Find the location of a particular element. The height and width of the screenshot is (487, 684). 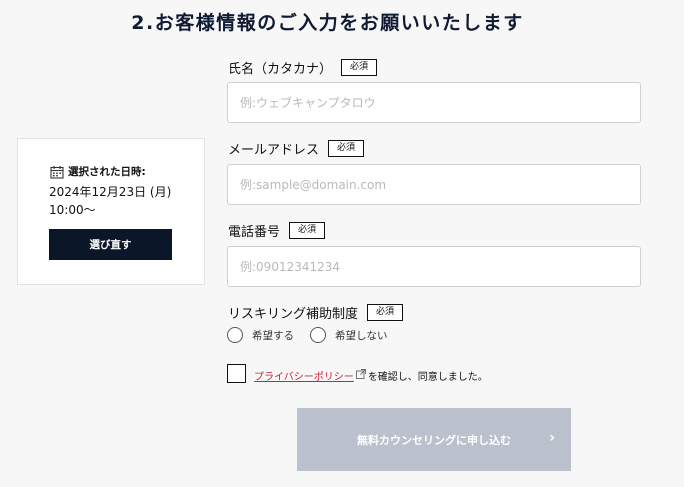

slot-time: 10:00〜 is located at coordinates (72, 210).